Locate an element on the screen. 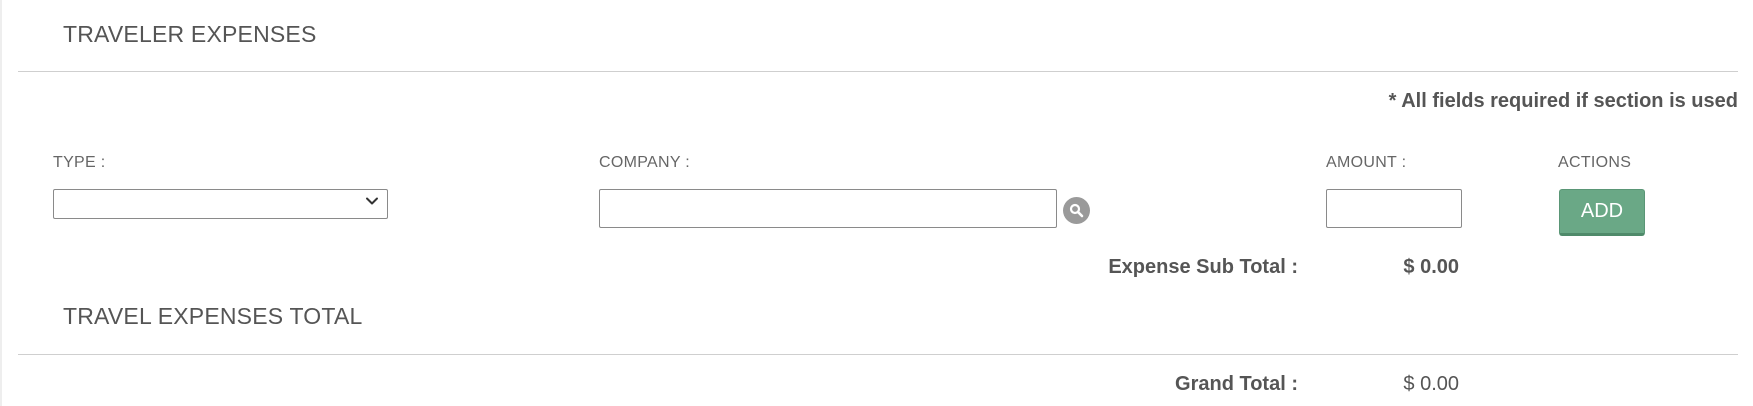  expense-subtotal-value: $ 0.00 is located at coordinates (1431, 267).